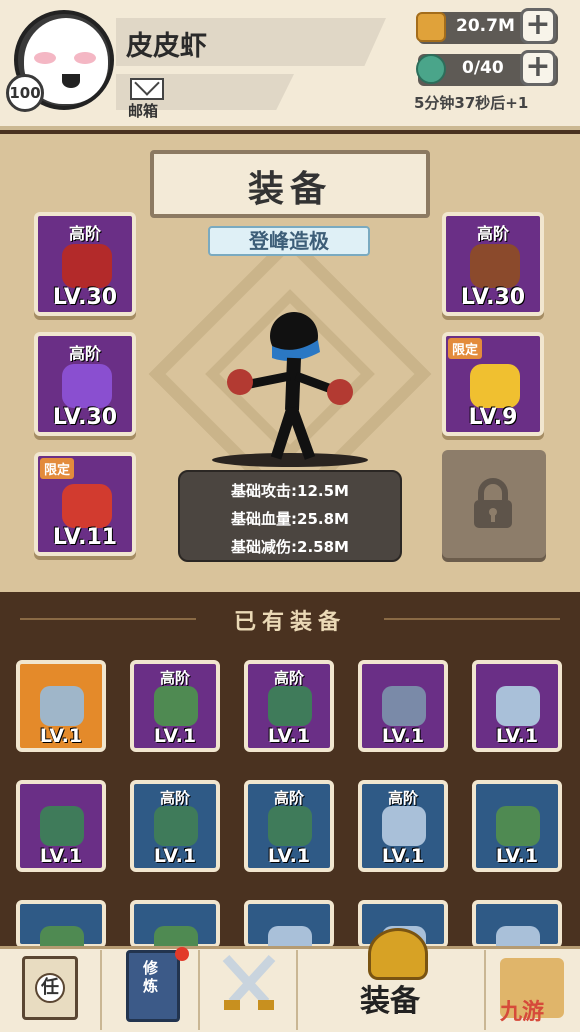 Image resolution: width=580 pixels, height=1032 pixels. What do you see at coordinates (290, 491) in the screenshot?
I see `stat-attack: 基础攻击:12.5M` at bounding box center [290, 491].